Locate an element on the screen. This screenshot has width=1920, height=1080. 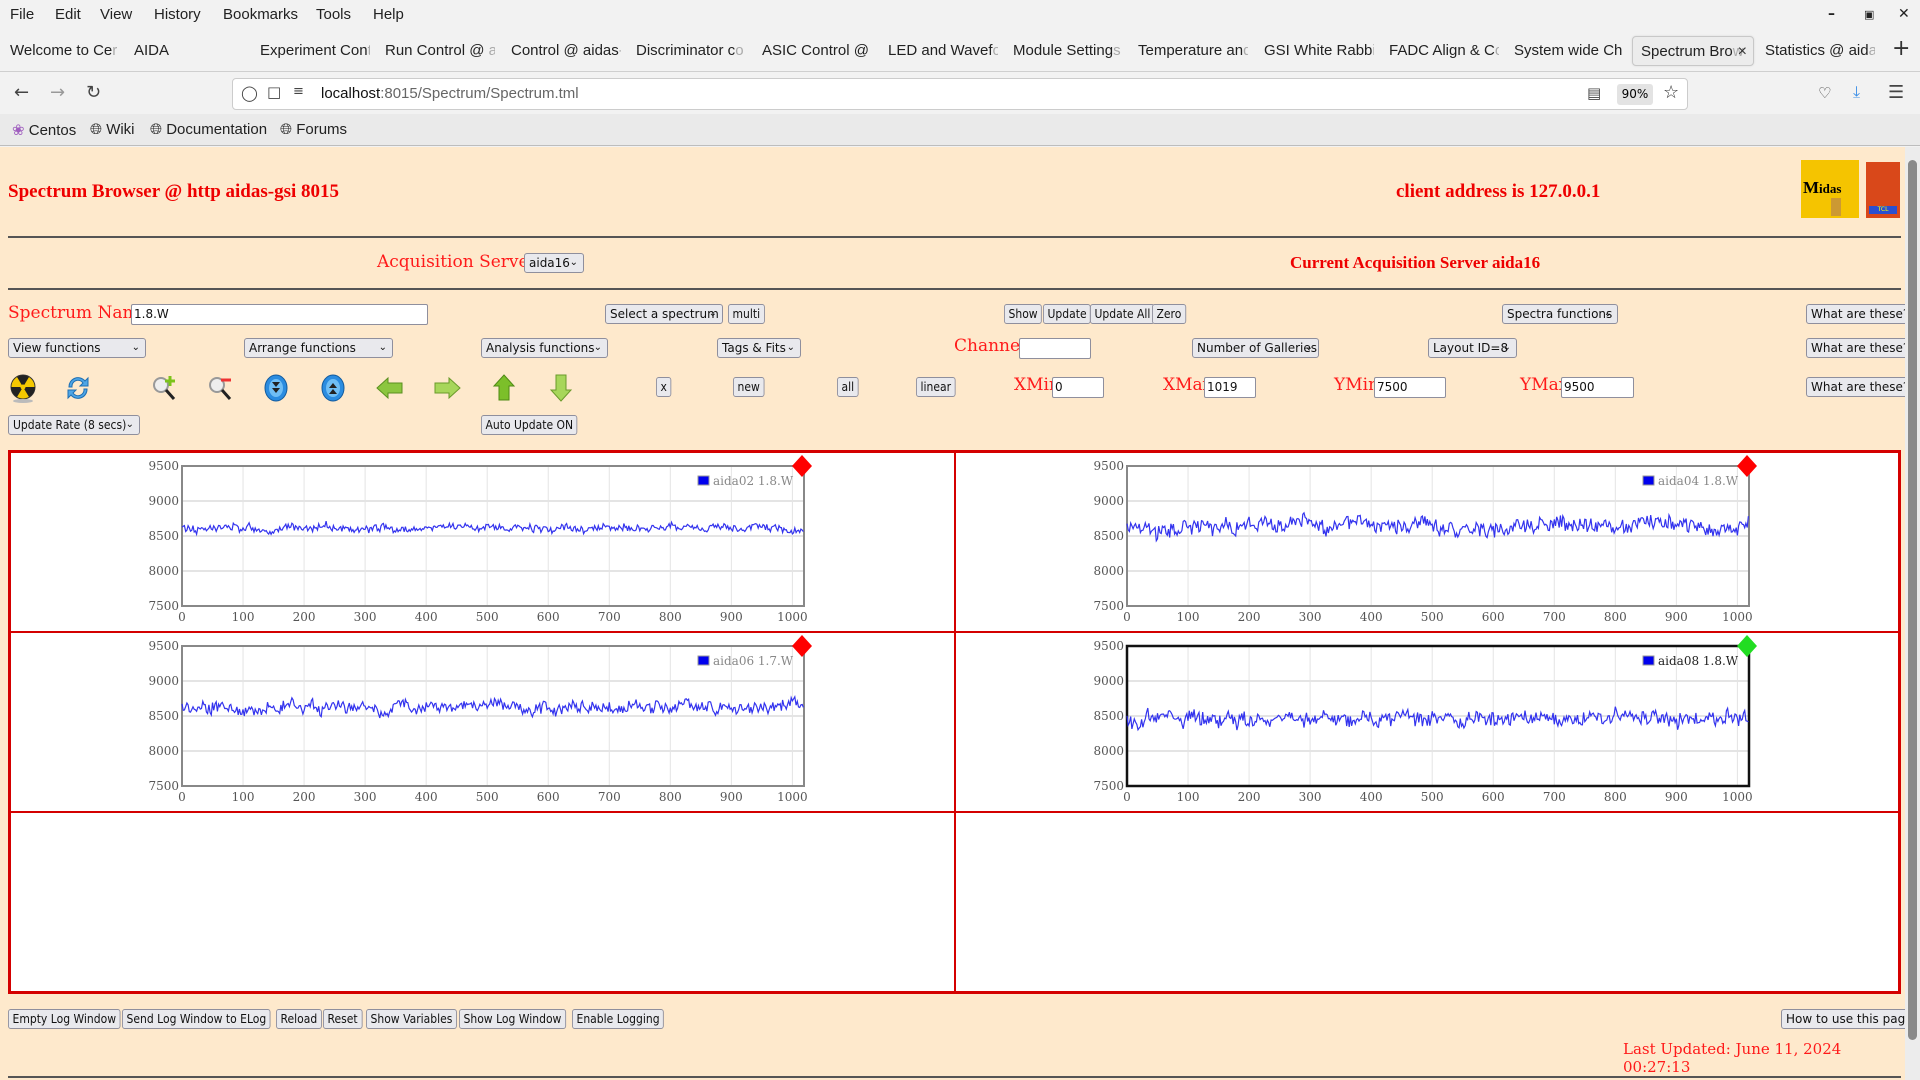
tab-5: Discriminator co is located at coordinates (687, 51).